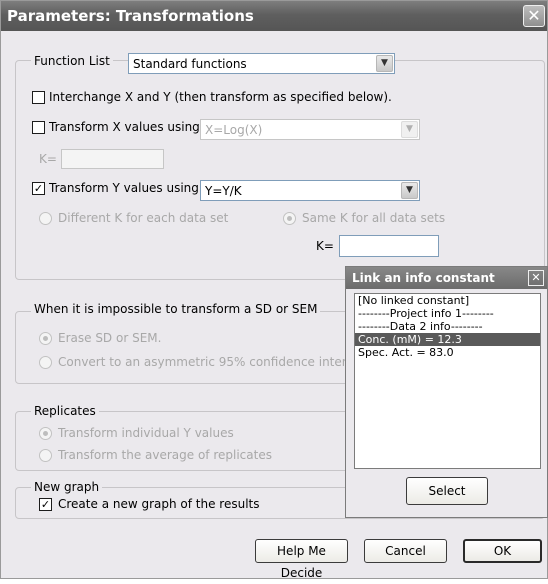 The width and height of the screenshot is (548, 584). What do you see at coordinates (45, 362) in the screenshot?
I see `convert-ci-radio` at bounding box center [45, 362].